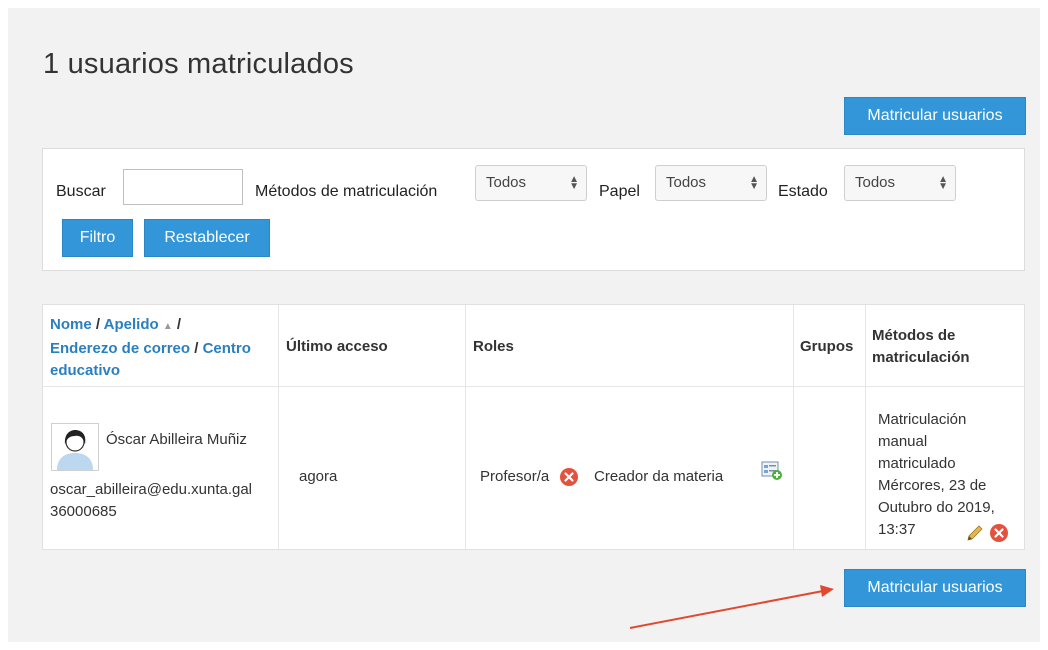  Describe the element at coordinates (731, 607) in the screenshot. I see `annotation-arrow-icon` at that location.